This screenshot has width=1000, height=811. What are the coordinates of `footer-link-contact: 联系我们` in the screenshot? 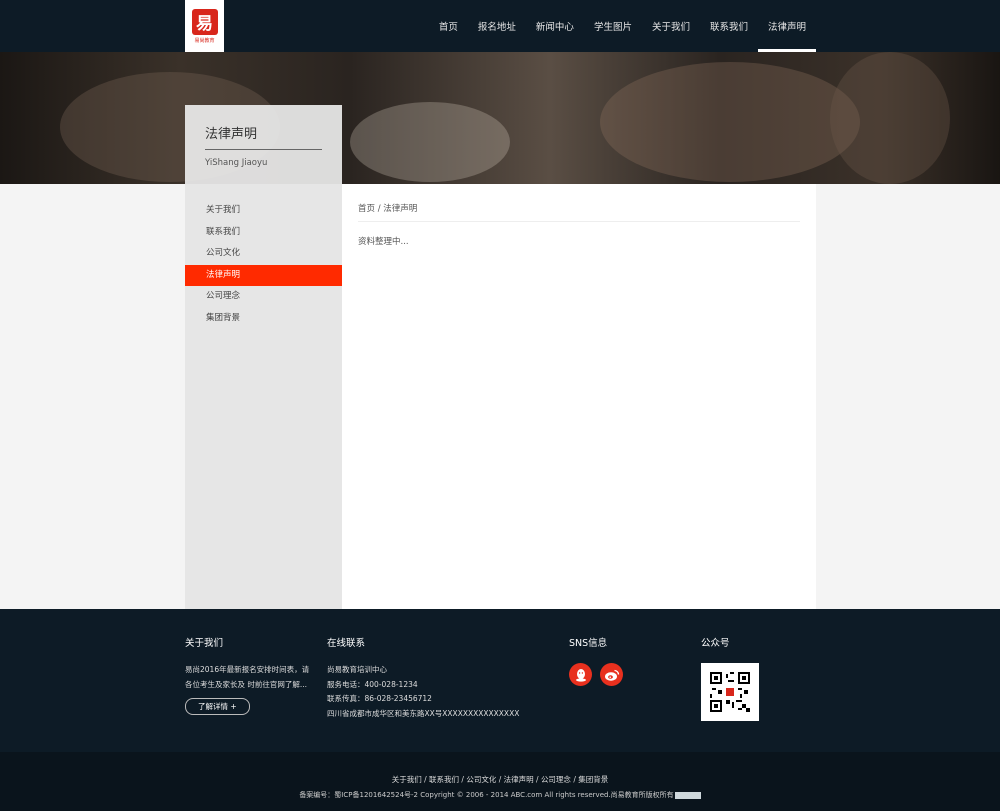 It's located at (444, 779).